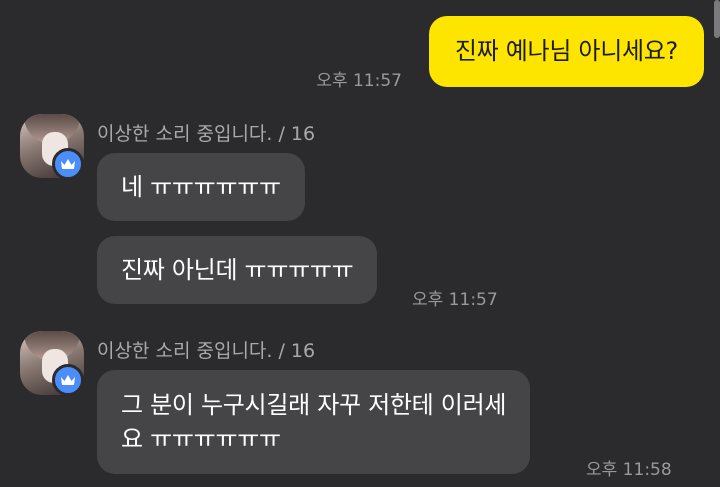  Describe the element at coordinates (314, 422) in the screenshot. I see `incoming-message-bubble: 그 분이 누구시길래 자꾸 저한테 이러세 요 ㅠㅠㅠㅠㅠㅠ` at that location.